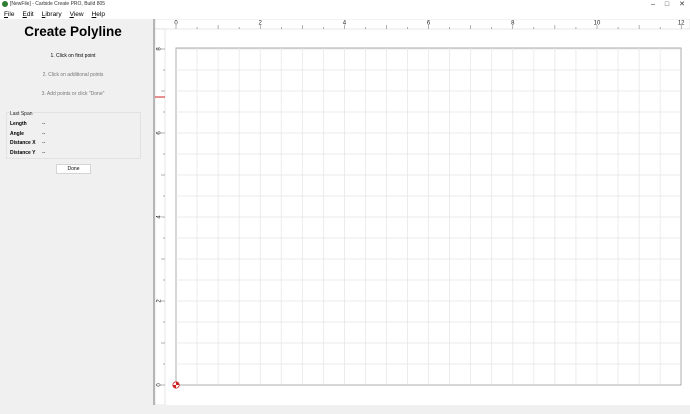  Describe the element at coordinates (73, 169) in the screenshot. I see `done-button: Done` at that location.